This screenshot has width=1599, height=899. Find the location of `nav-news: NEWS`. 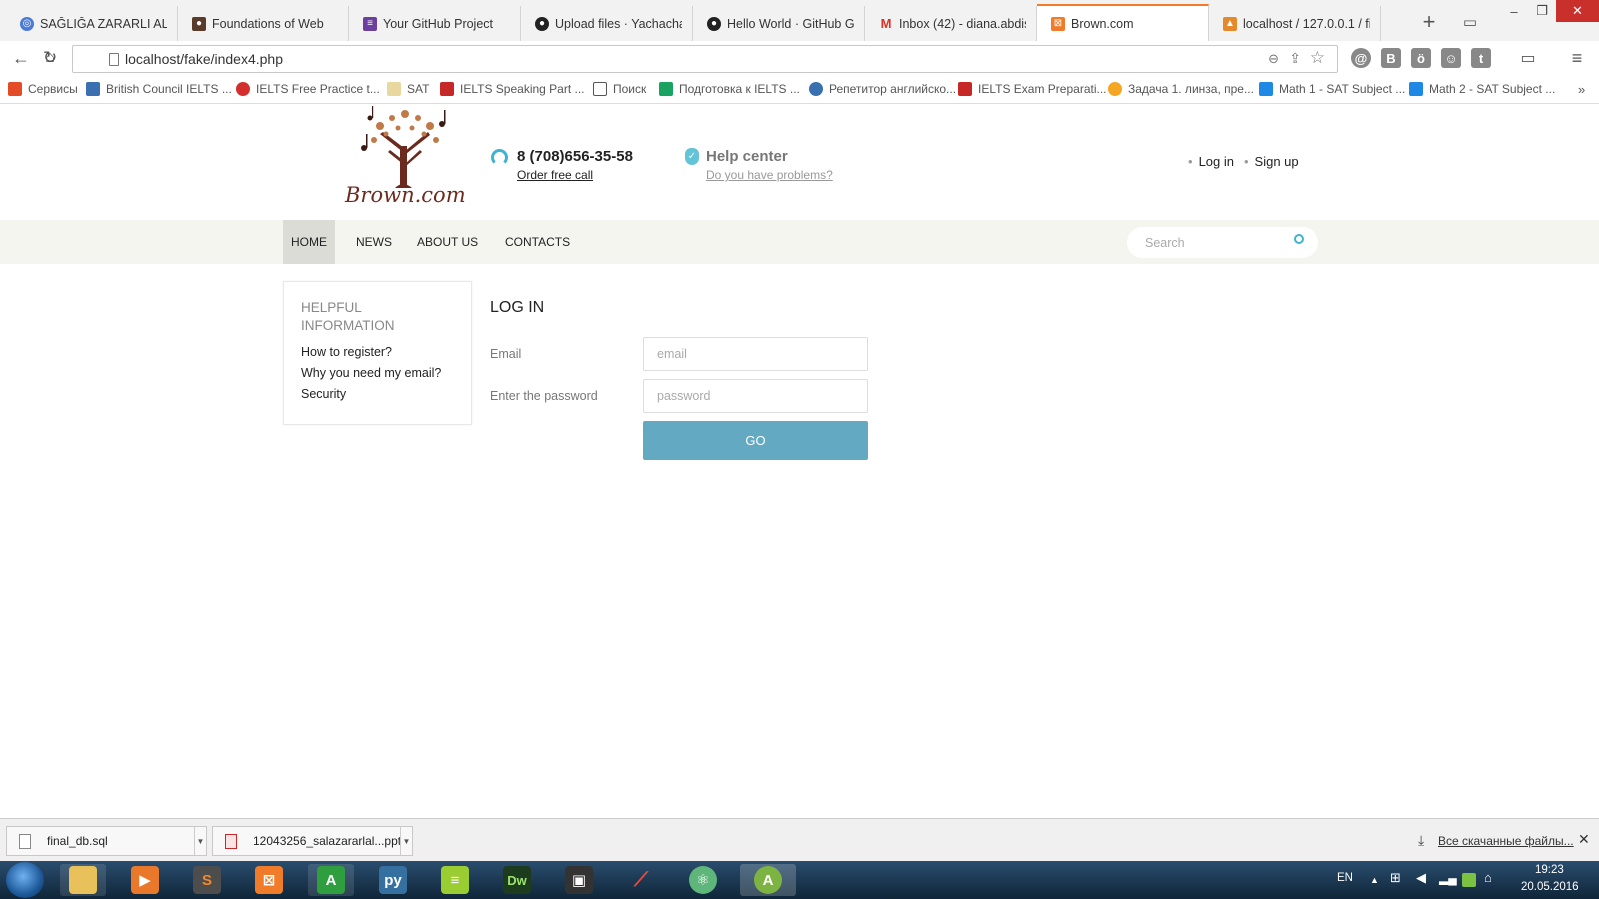

nav-news: NEWS is located at coordinates (374, 242).